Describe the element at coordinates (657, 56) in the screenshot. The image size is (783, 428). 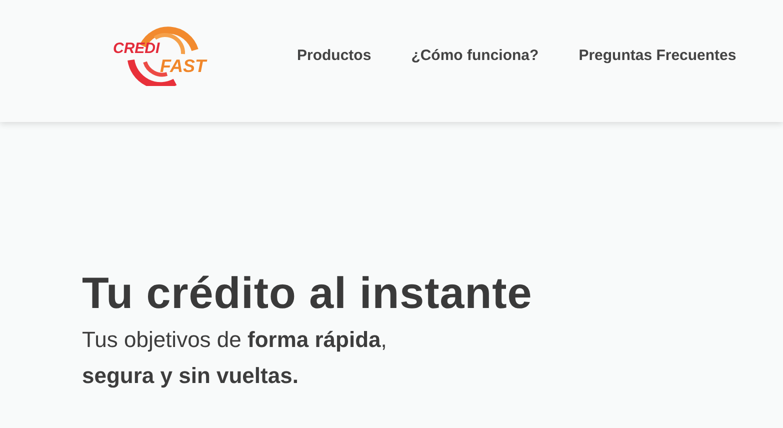
I see `nav-link: Preguntas Frecuentes` at that location.